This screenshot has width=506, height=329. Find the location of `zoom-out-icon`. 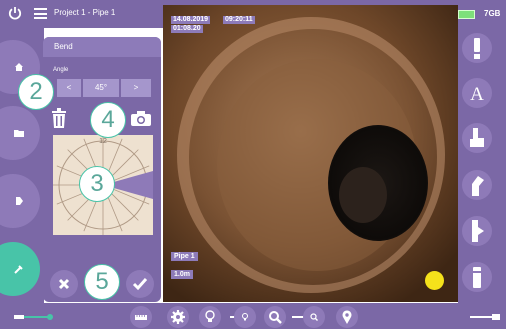

zoom-out-icon is located at coordinates (314, 317).